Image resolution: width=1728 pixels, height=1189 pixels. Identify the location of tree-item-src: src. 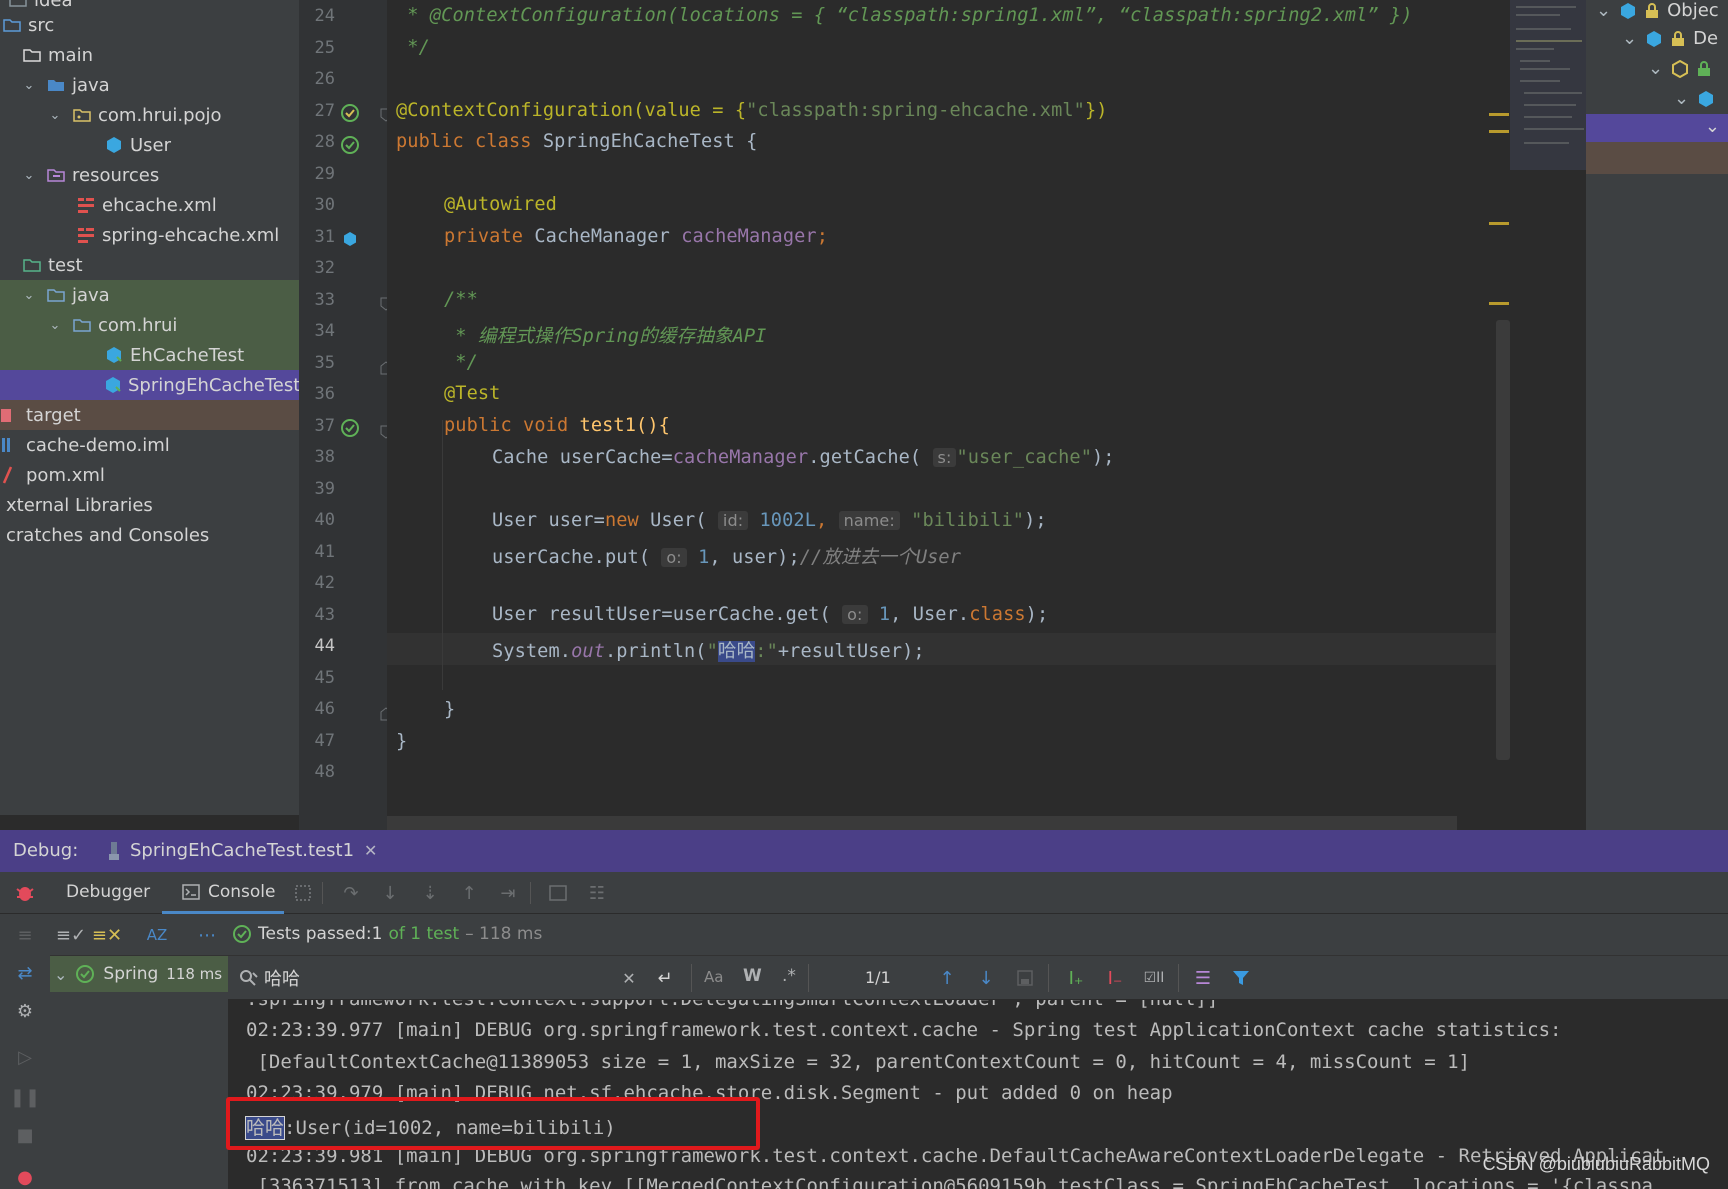
(149, 25).